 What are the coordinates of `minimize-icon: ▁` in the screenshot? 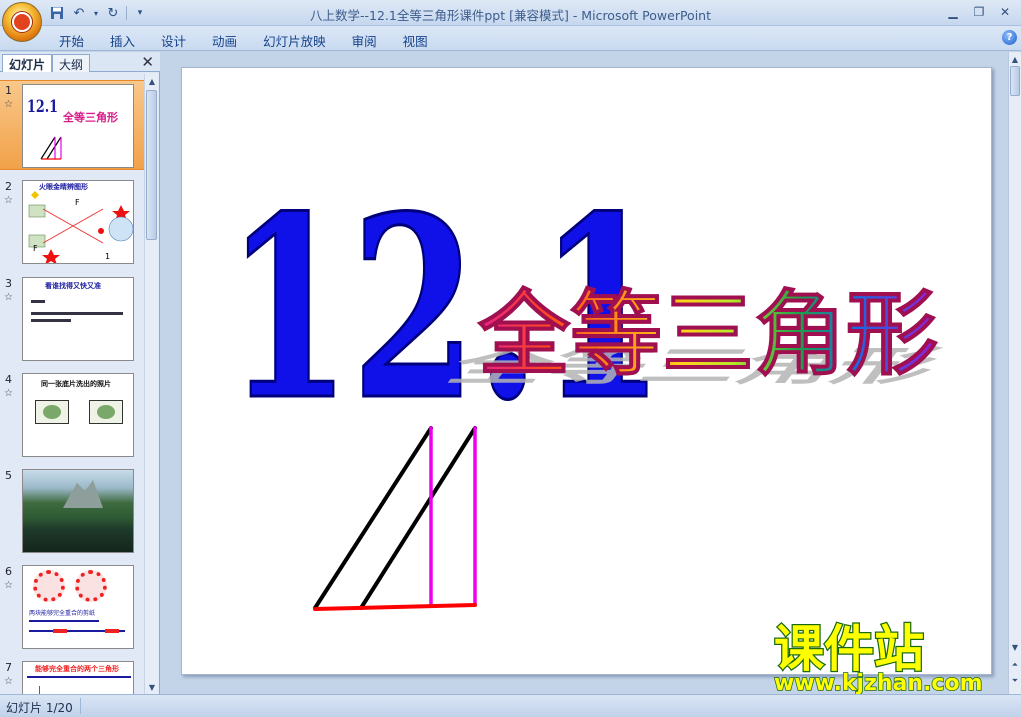 It's located at (953, 11).